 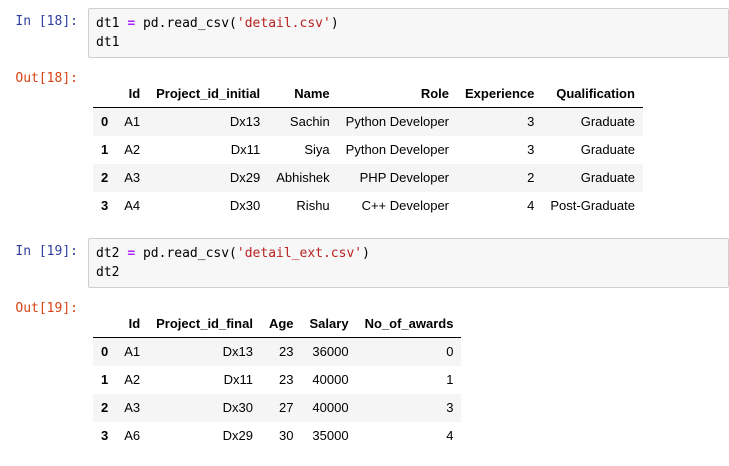 What do you see at coordinates (317, 149) in the screenshot?
I see `df-cell: Siya` at bounding box center [317, 149].